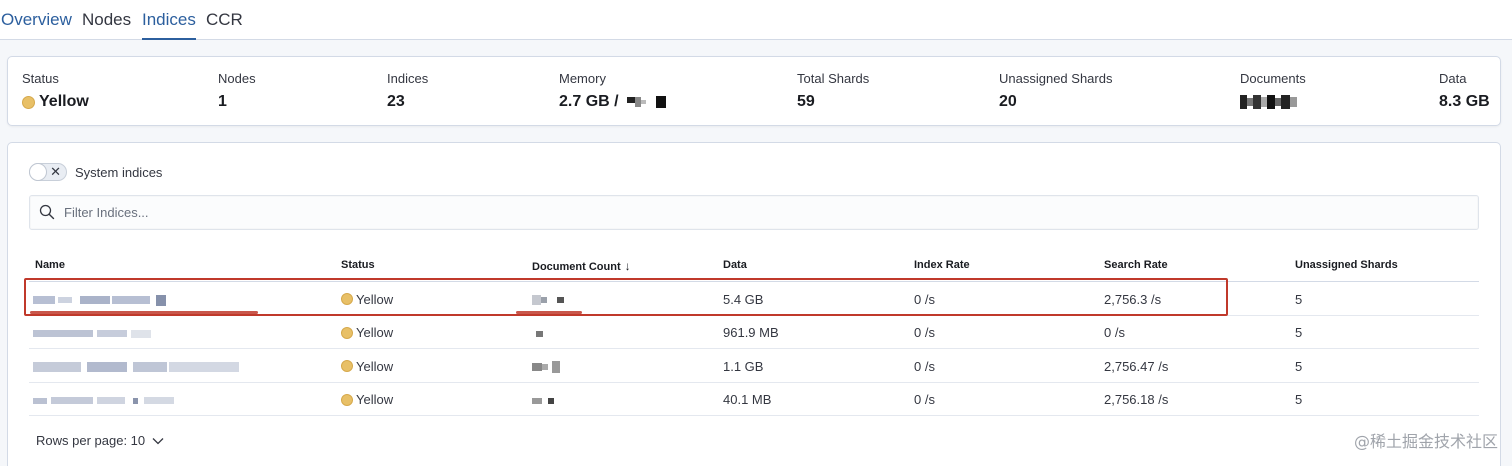  What do you see at coordinates (743, 299) in the screenshot?
I see `row-data: 5.4 GB` at bounding box center [743, 299].